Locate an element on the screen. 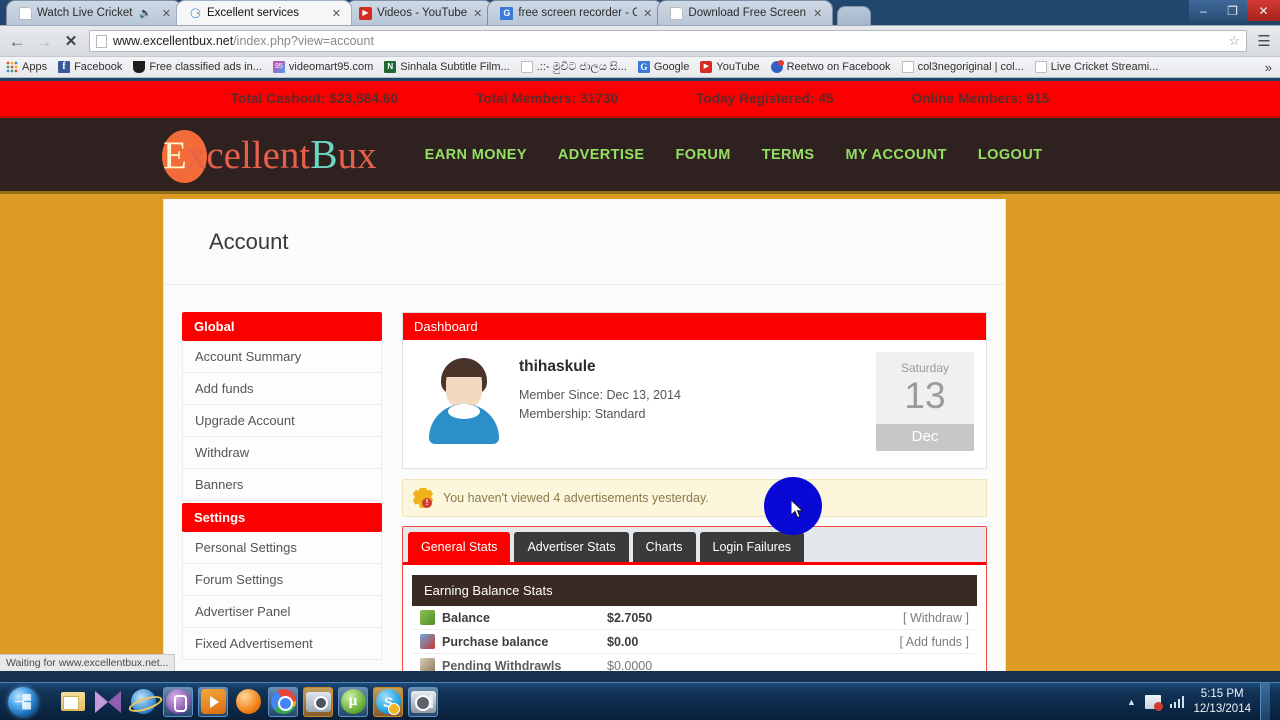 The height and width of the screenshot is (720, 1280). close-button: ✕ is located at coordinates (1263, 10).